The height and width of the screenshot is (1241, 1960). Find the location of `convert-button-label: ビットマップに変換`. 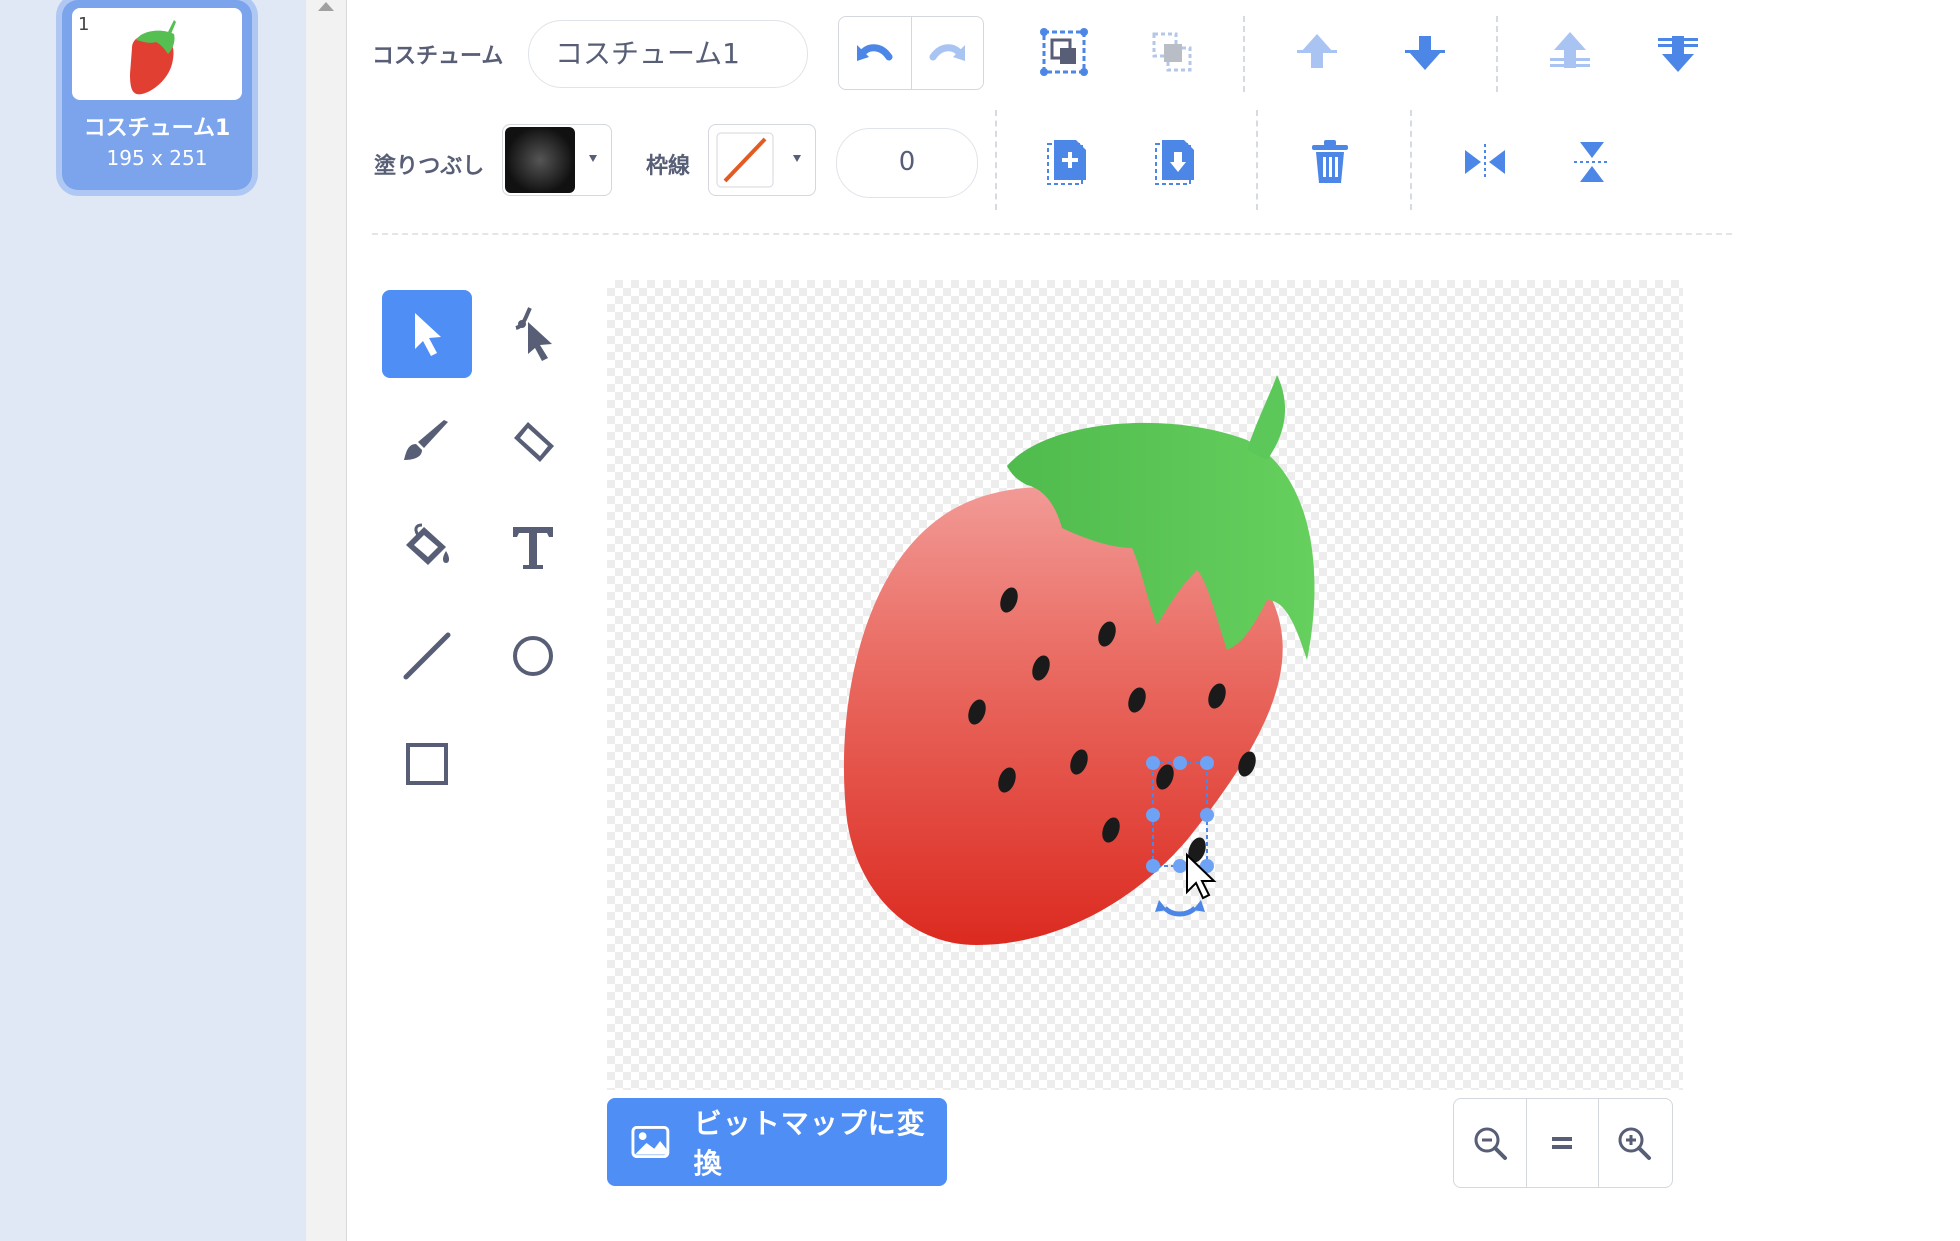

convert-button-label: ビットマップに変換 is located at coordinates (809, 1143).